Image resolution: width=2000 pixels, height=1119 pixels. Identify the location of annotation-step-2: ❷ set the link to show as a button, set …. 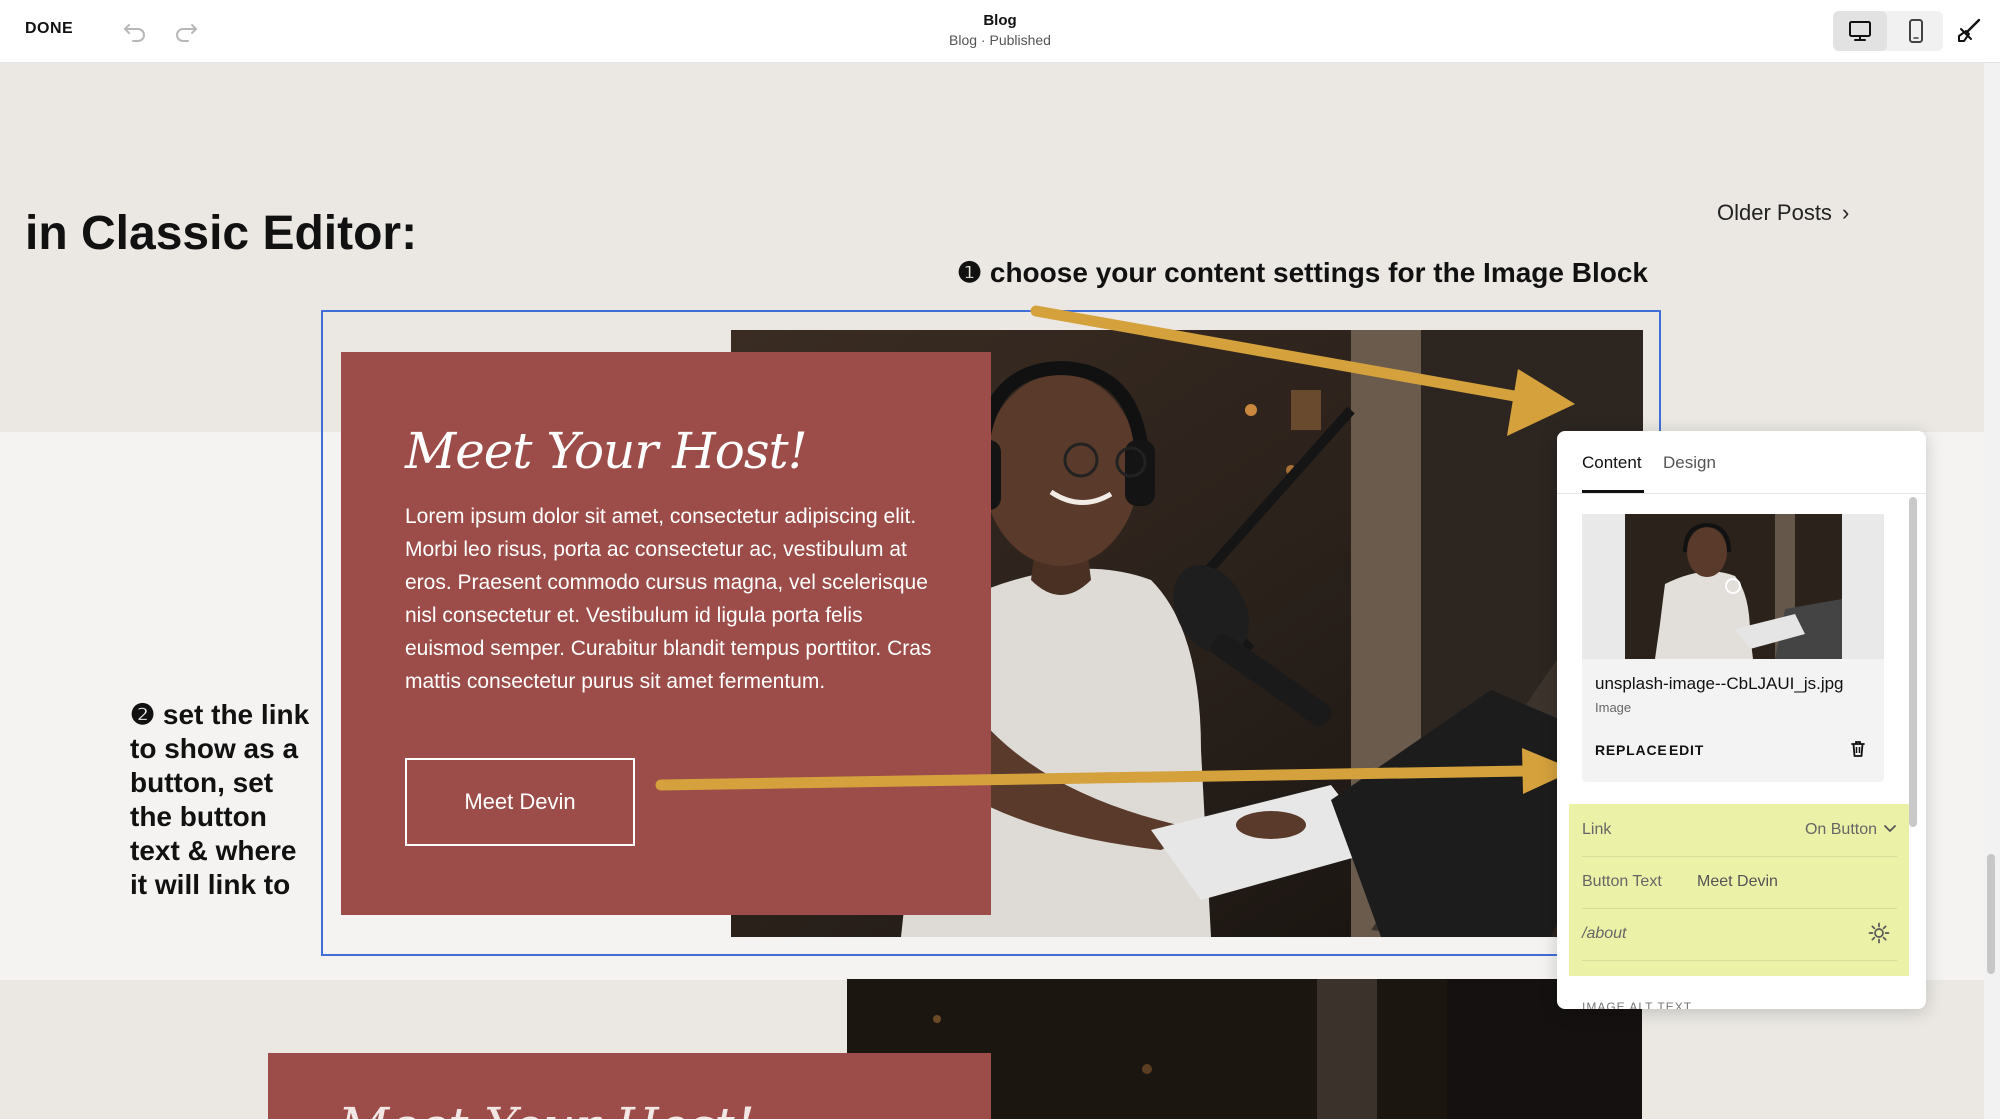
(220, 799).